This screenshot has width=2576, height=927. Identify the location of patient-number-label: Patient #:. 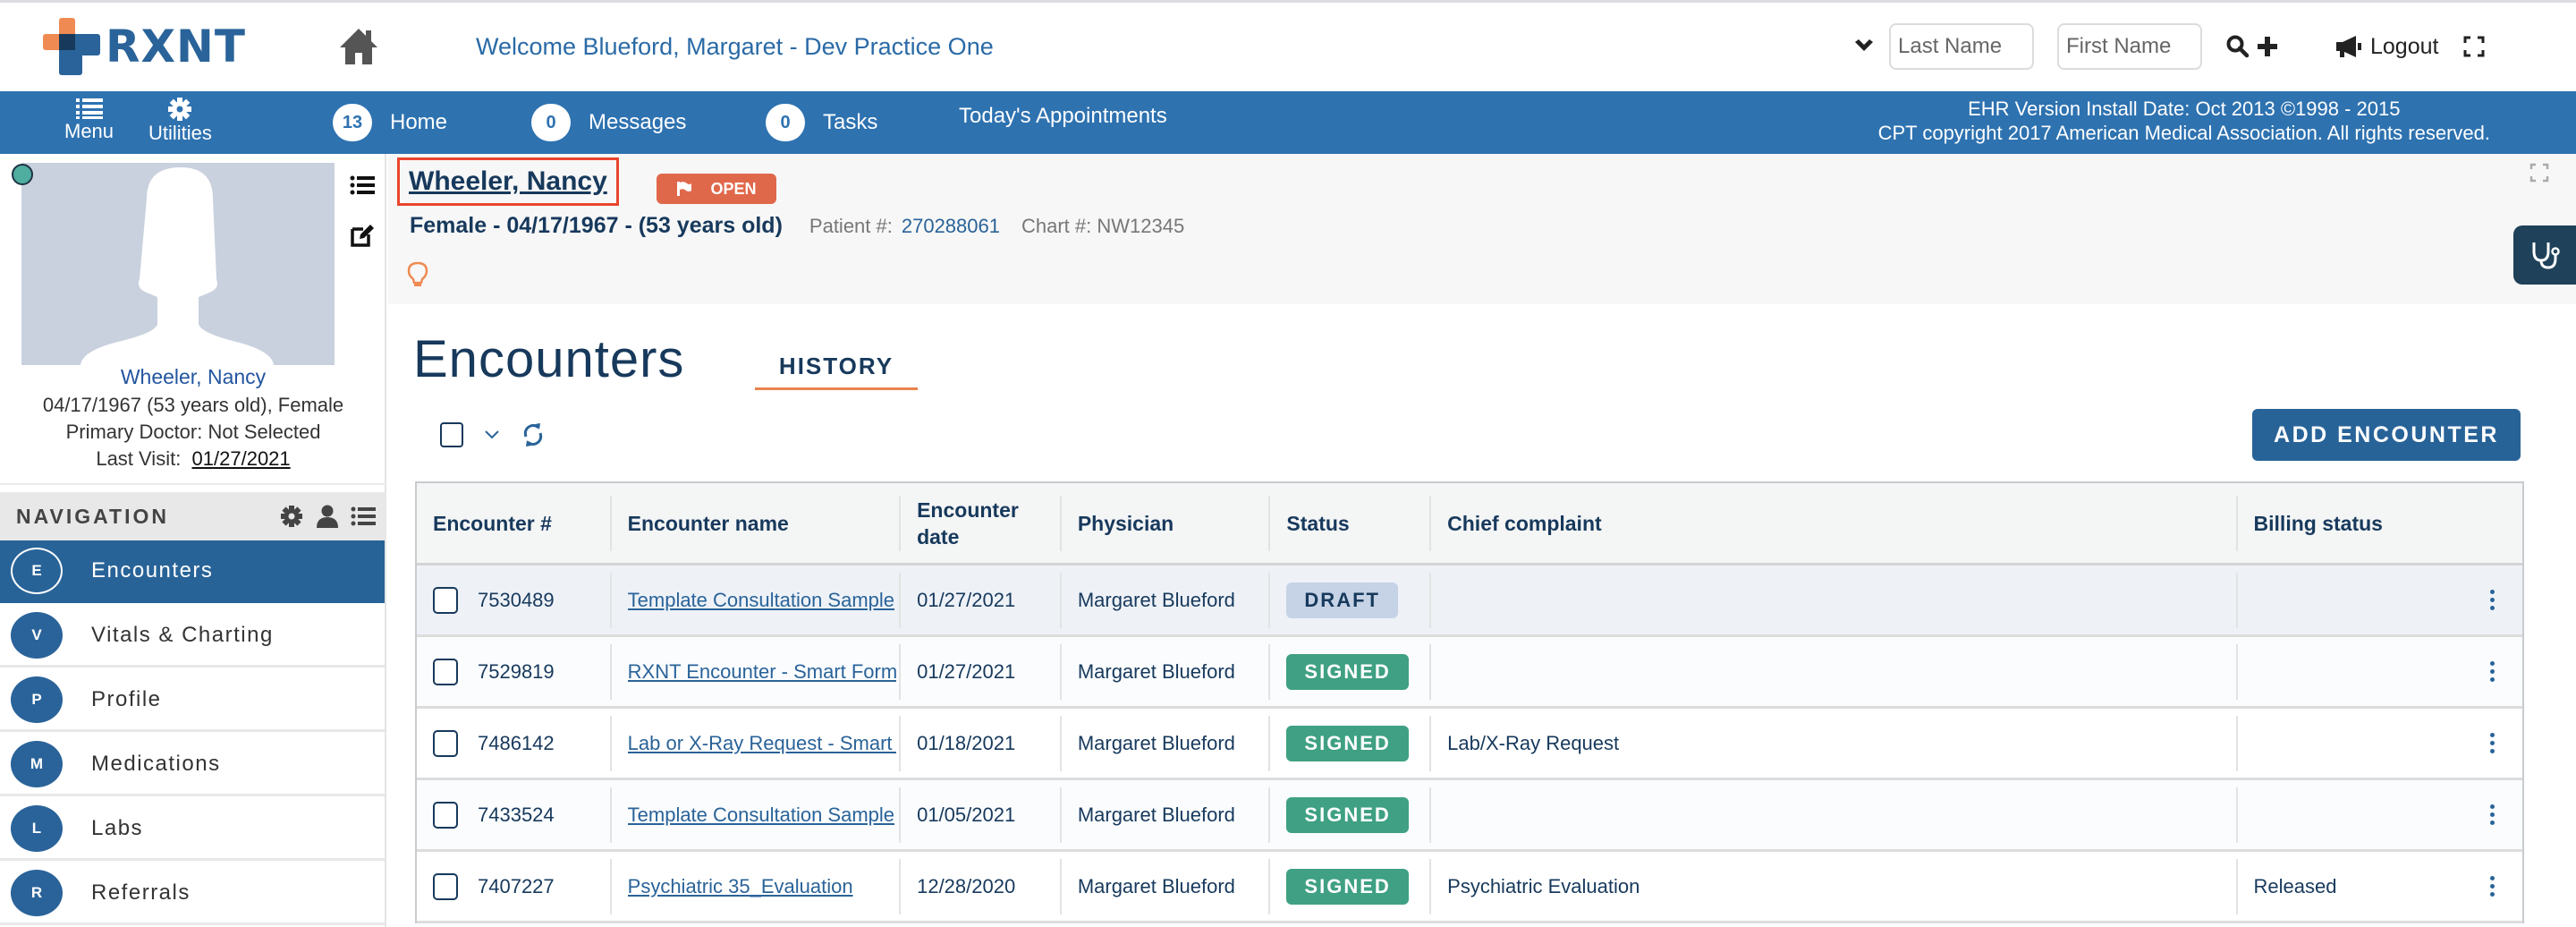
(851, 226).